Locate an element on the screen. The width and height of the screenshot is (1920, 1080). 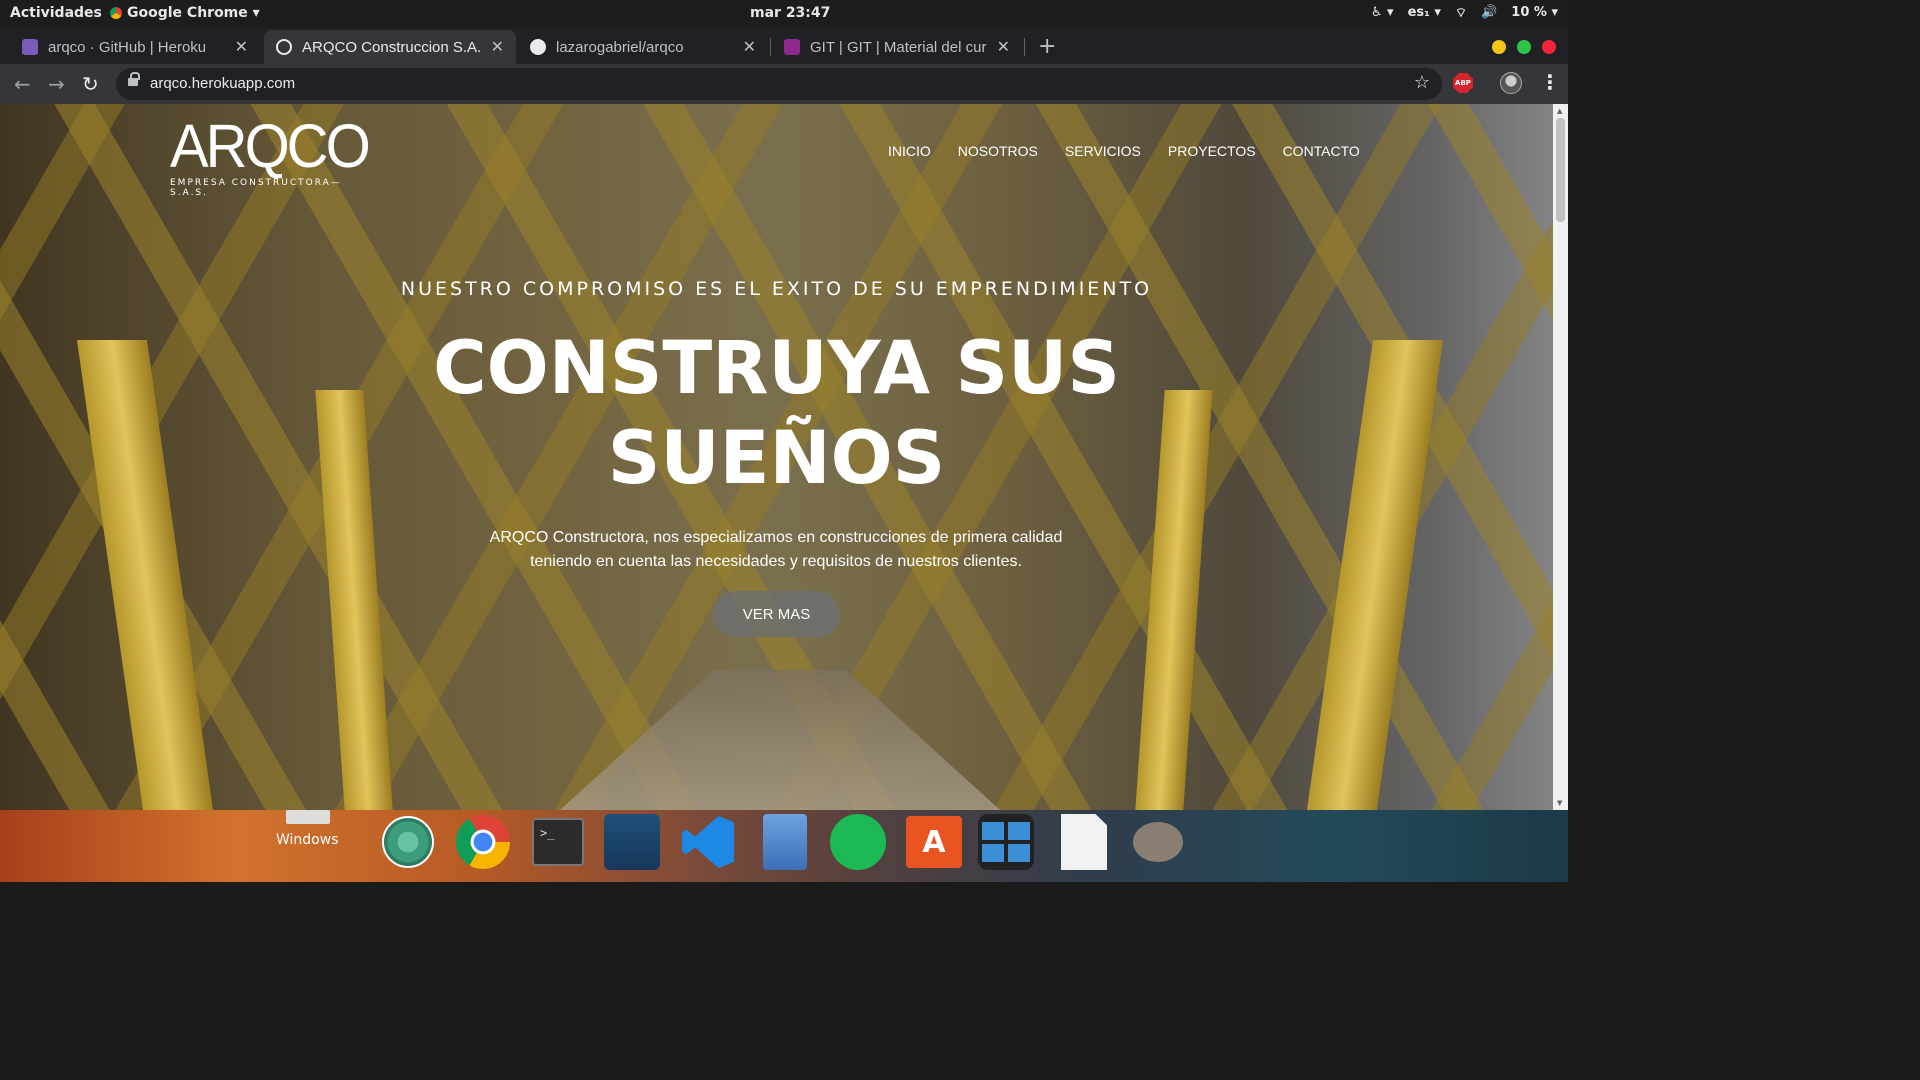
nav-inicio: INICIO is located at coordinates (909, 151).